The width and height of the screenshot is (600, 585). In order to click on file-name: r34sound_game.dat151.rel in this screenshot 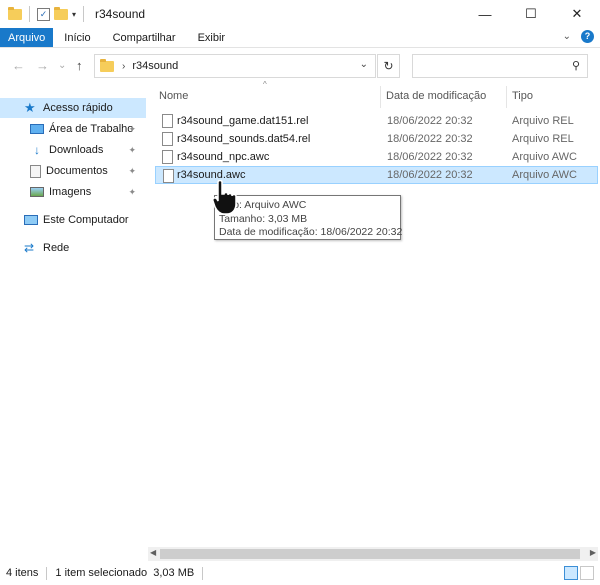, I will do `click(243, 121)`.